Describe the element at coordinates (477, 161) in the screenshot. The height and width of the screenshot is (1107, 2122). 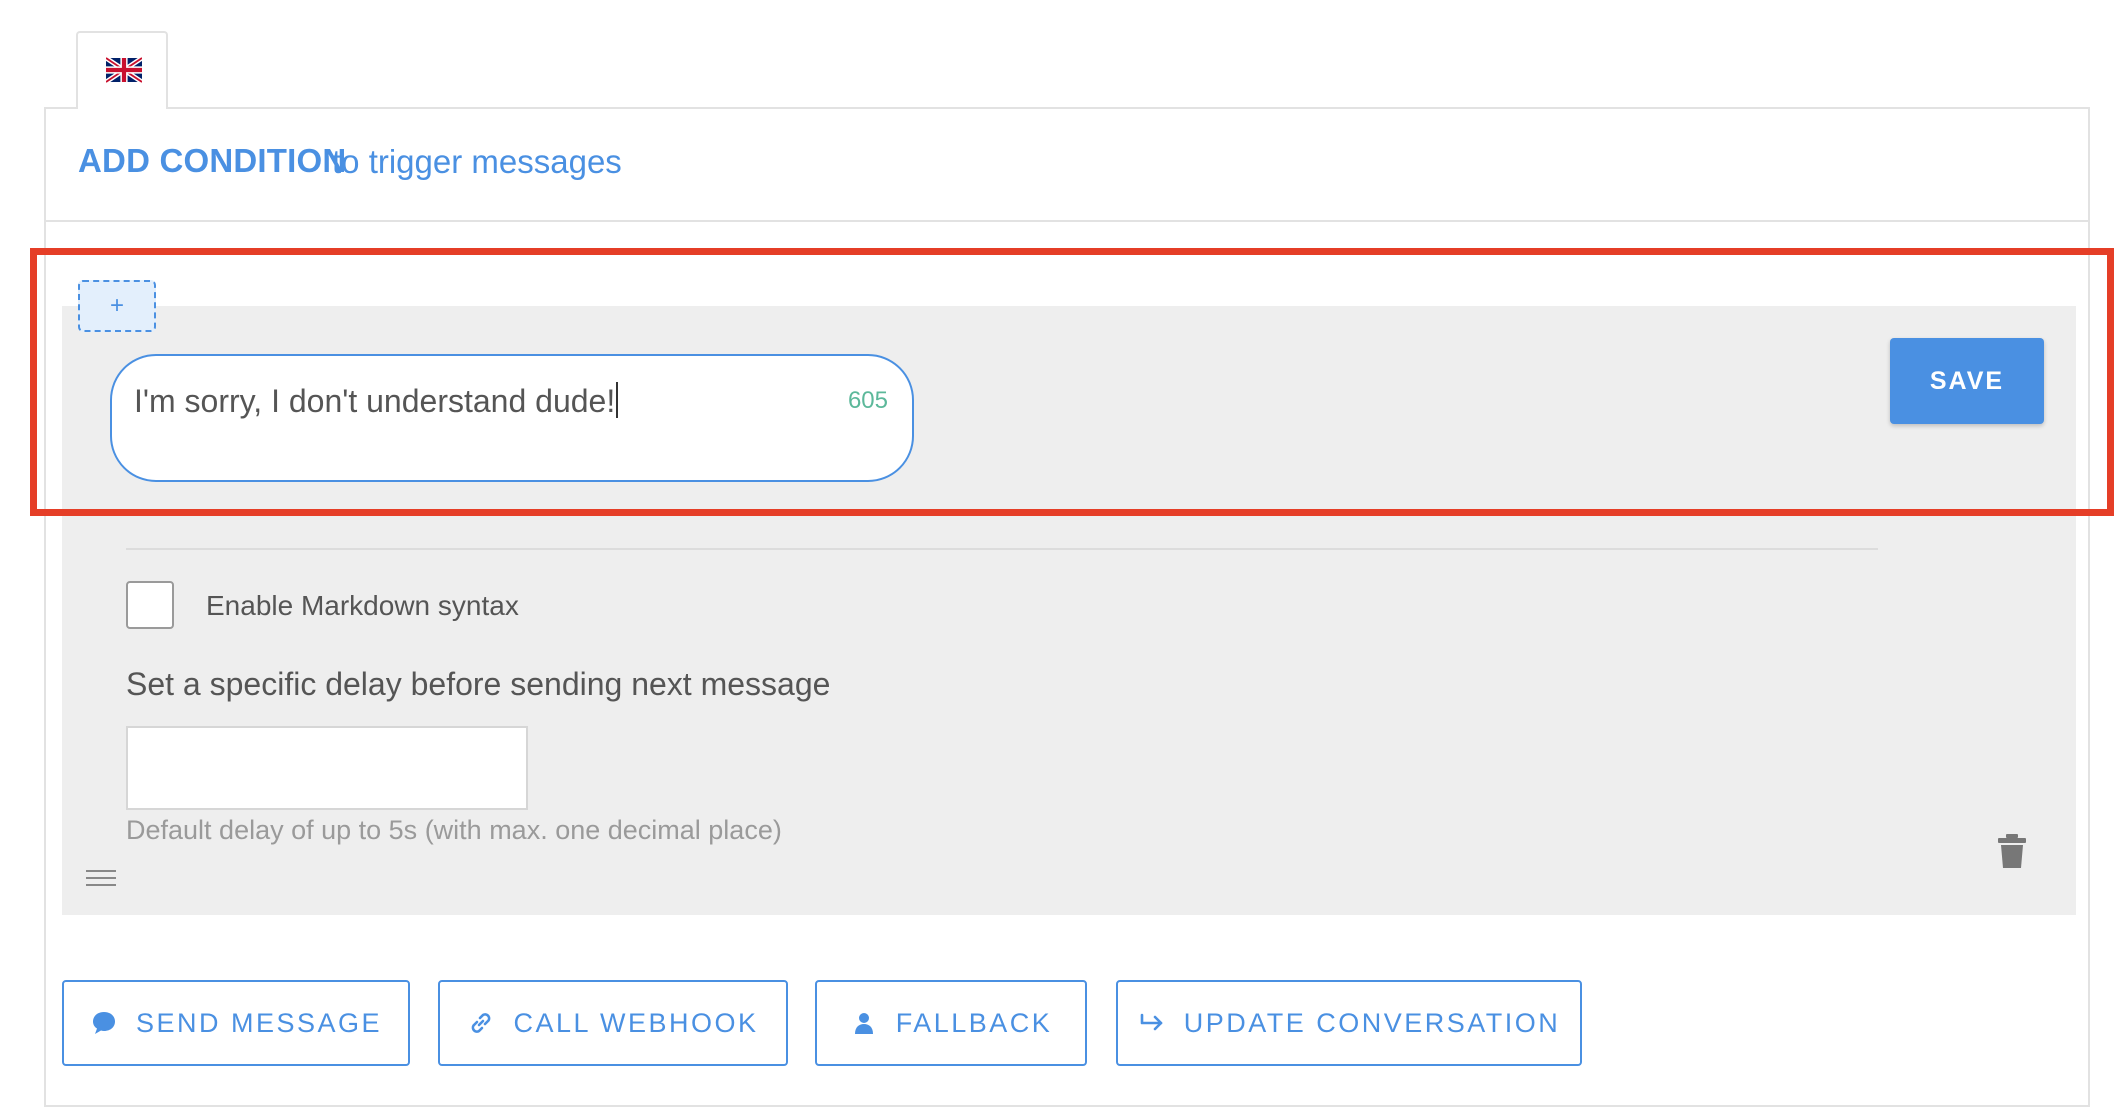
I see `add-condition-subtitle: to trigger messages` at that location.